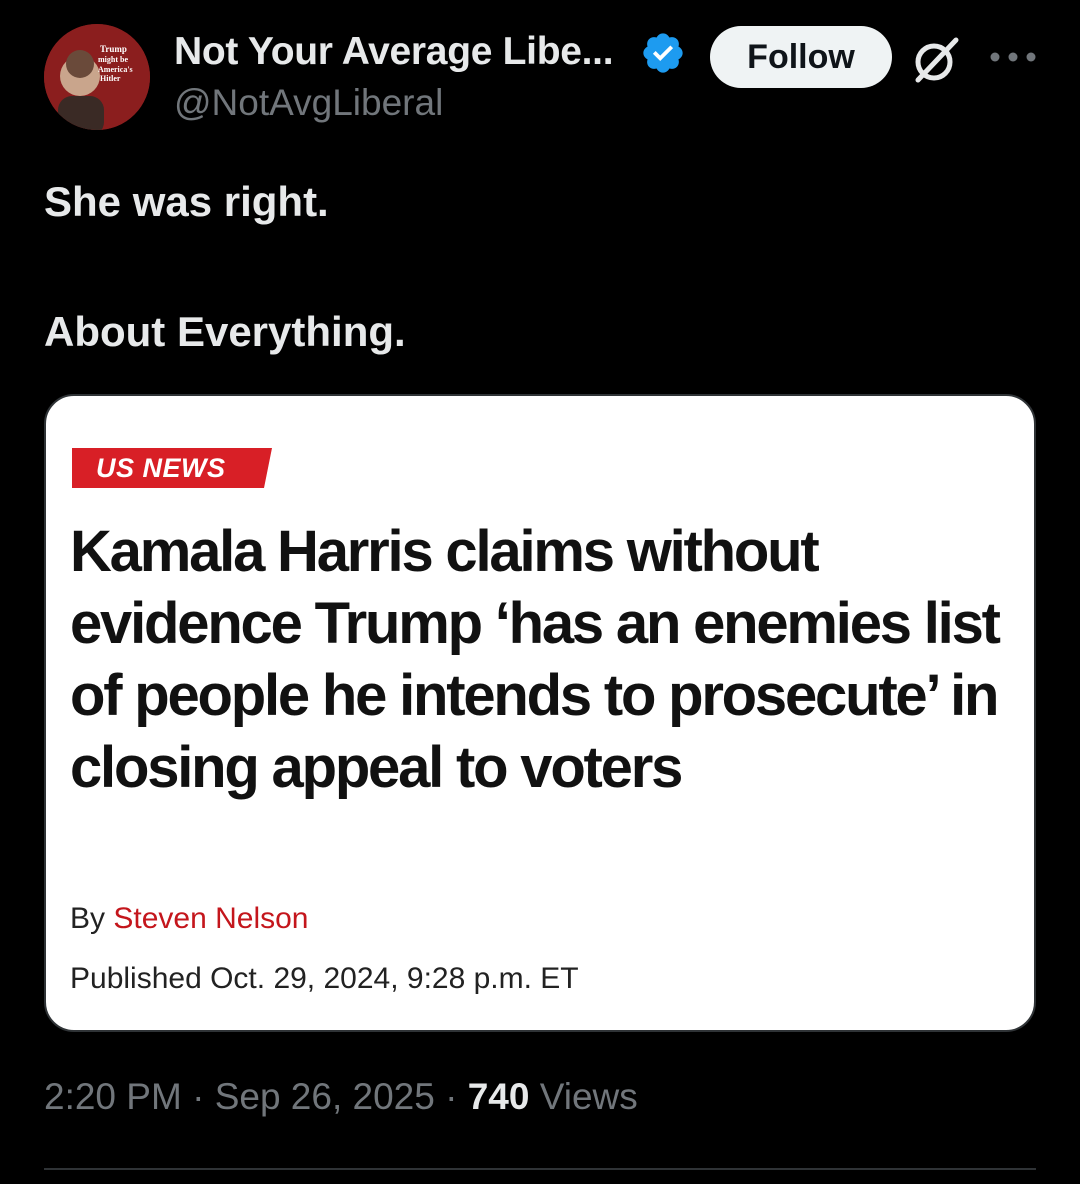 The width and height of the screenshot is (1080, 1184). Describe the element at coordinates (801, 57) in the screenshot. I see `follow-button: Follow` at that location.